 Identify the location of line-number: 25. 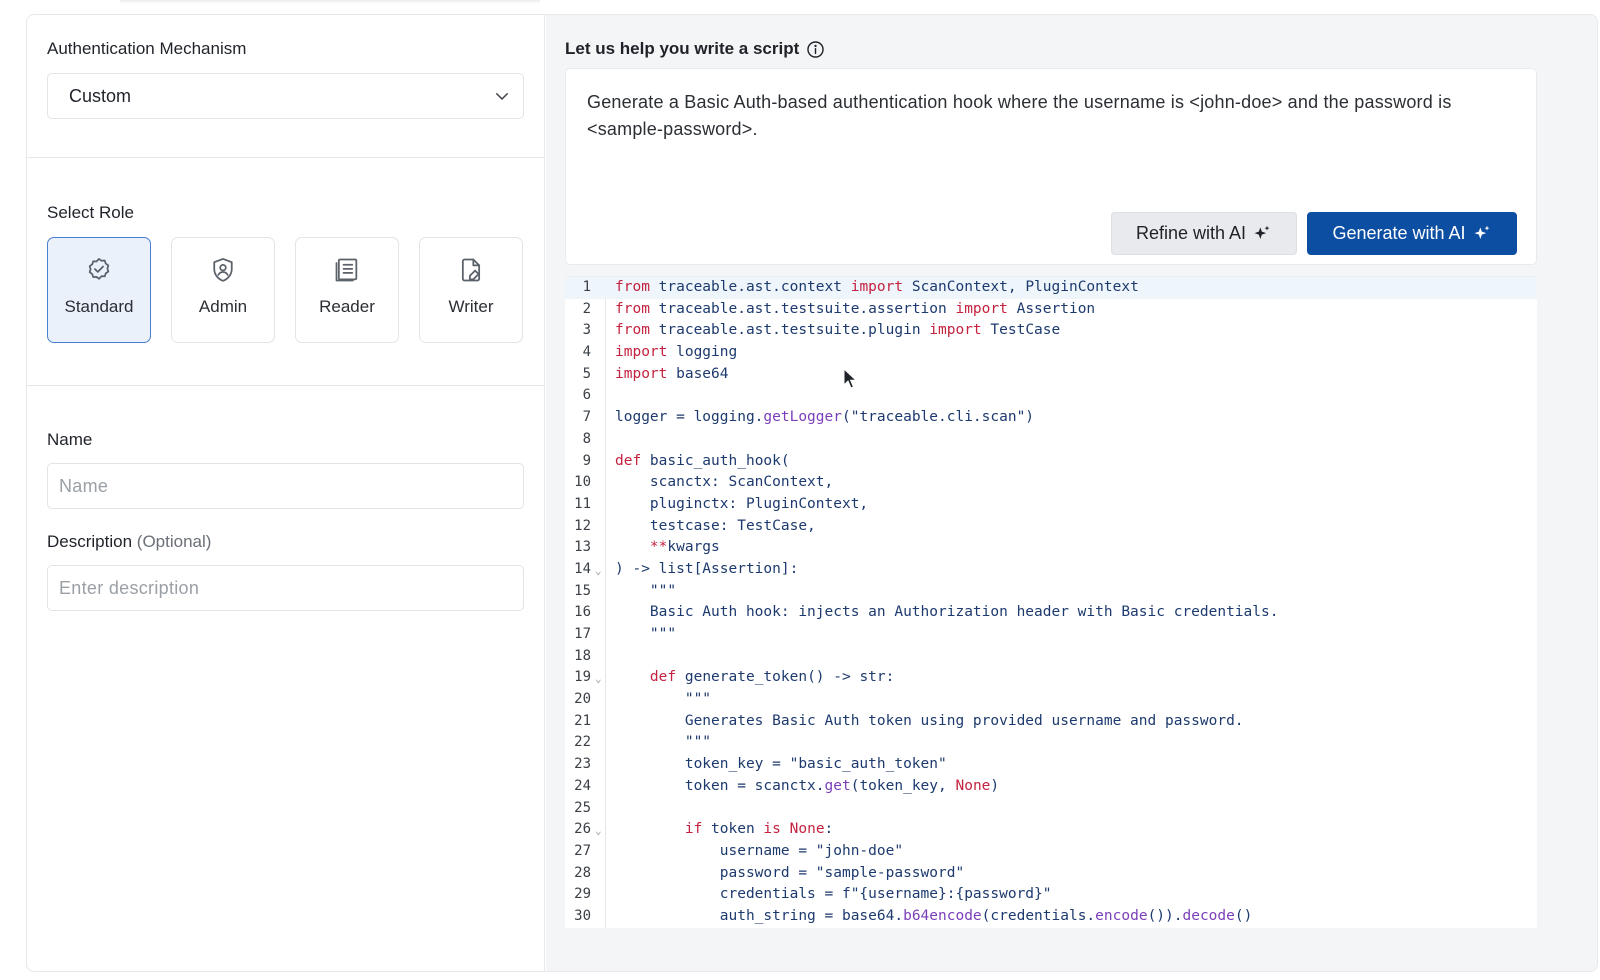
(582, 807).